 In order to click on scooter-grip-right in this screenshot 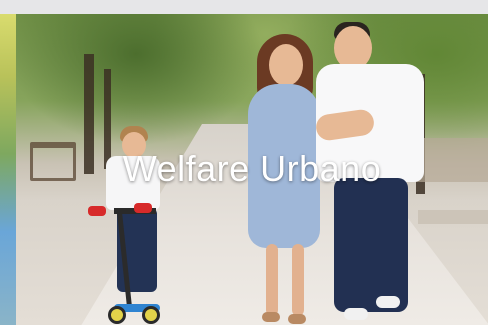, I will do `click(143, 208)`.